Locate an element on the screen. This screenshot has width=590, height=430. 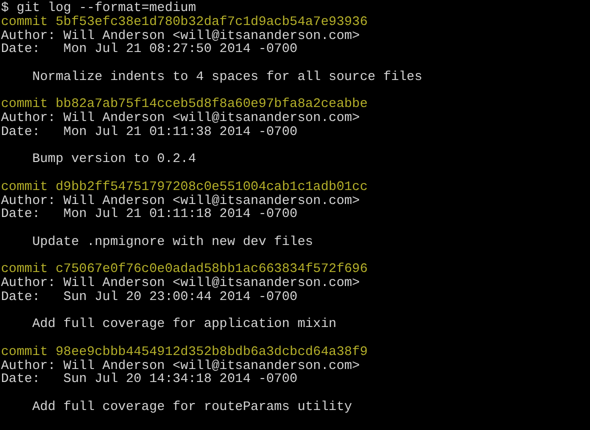
commit-hash-line: commit 98ee9cbbb4454912d352b8bdb6a3dcbcd64a38f9 is located at coordinates (184, 351).